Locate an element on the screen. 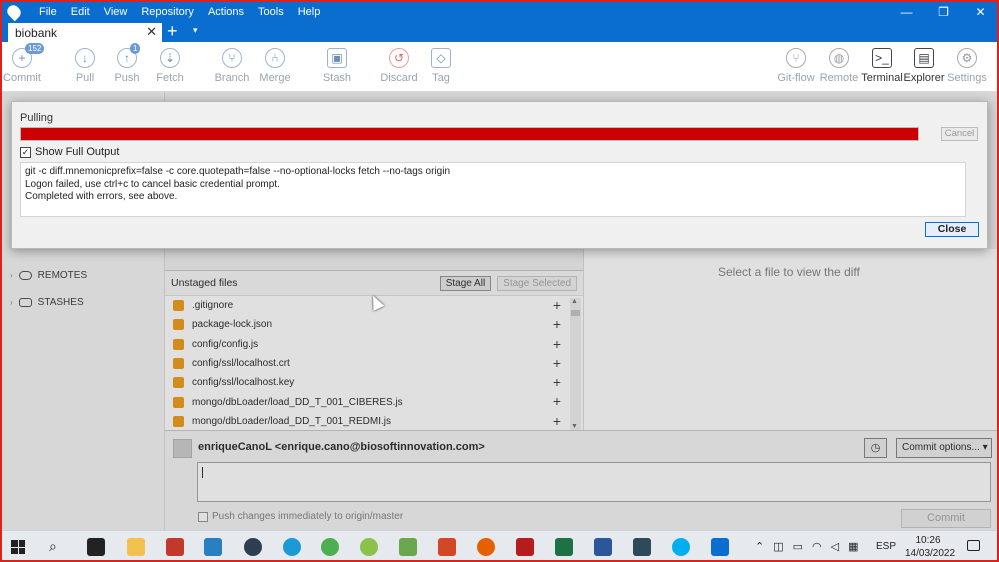 This screenshot has height=562, width=999. tag-icon: ◇ is located at coordinates (441, 58).